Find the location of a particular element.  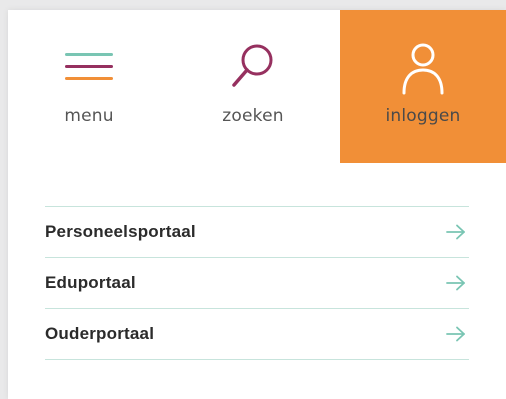

menu-button: menu is located at coordinates (89, 86).